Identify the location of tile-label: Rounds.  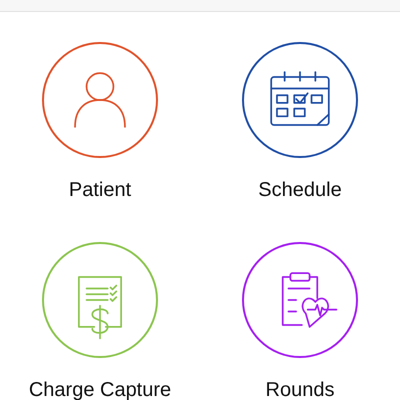
(300, 389).